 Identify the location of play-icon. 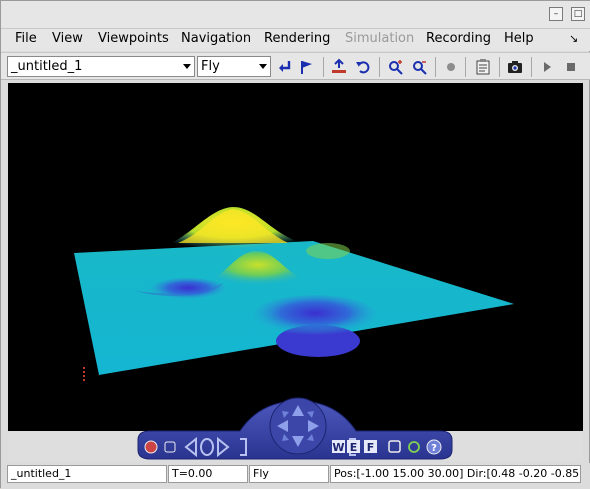
(547, 67).